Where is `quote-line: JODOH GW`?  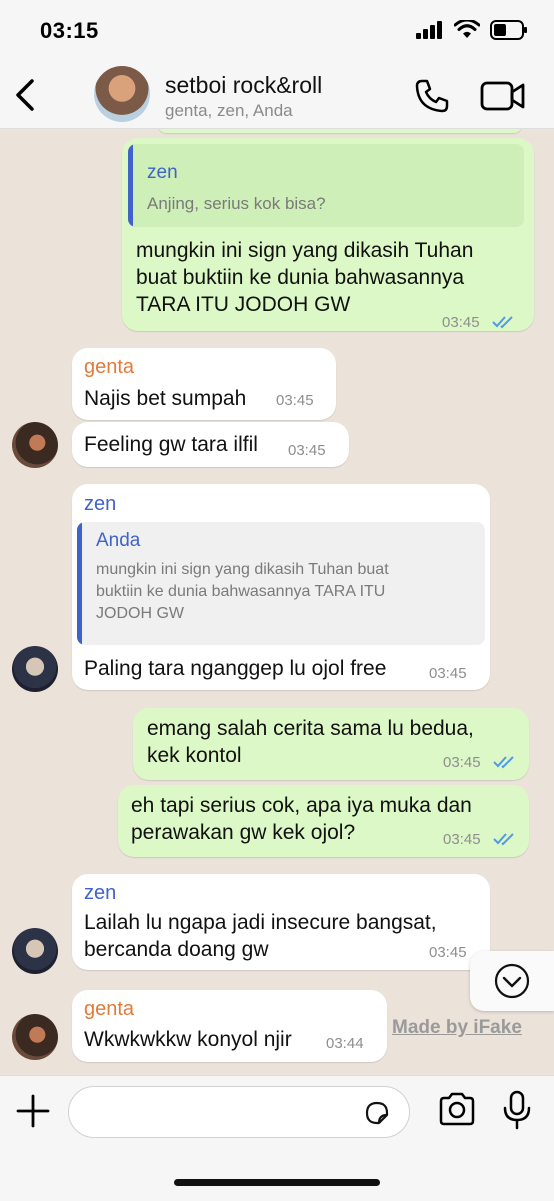
quote-line: JODOH GW is located at coordinates (140, 613).